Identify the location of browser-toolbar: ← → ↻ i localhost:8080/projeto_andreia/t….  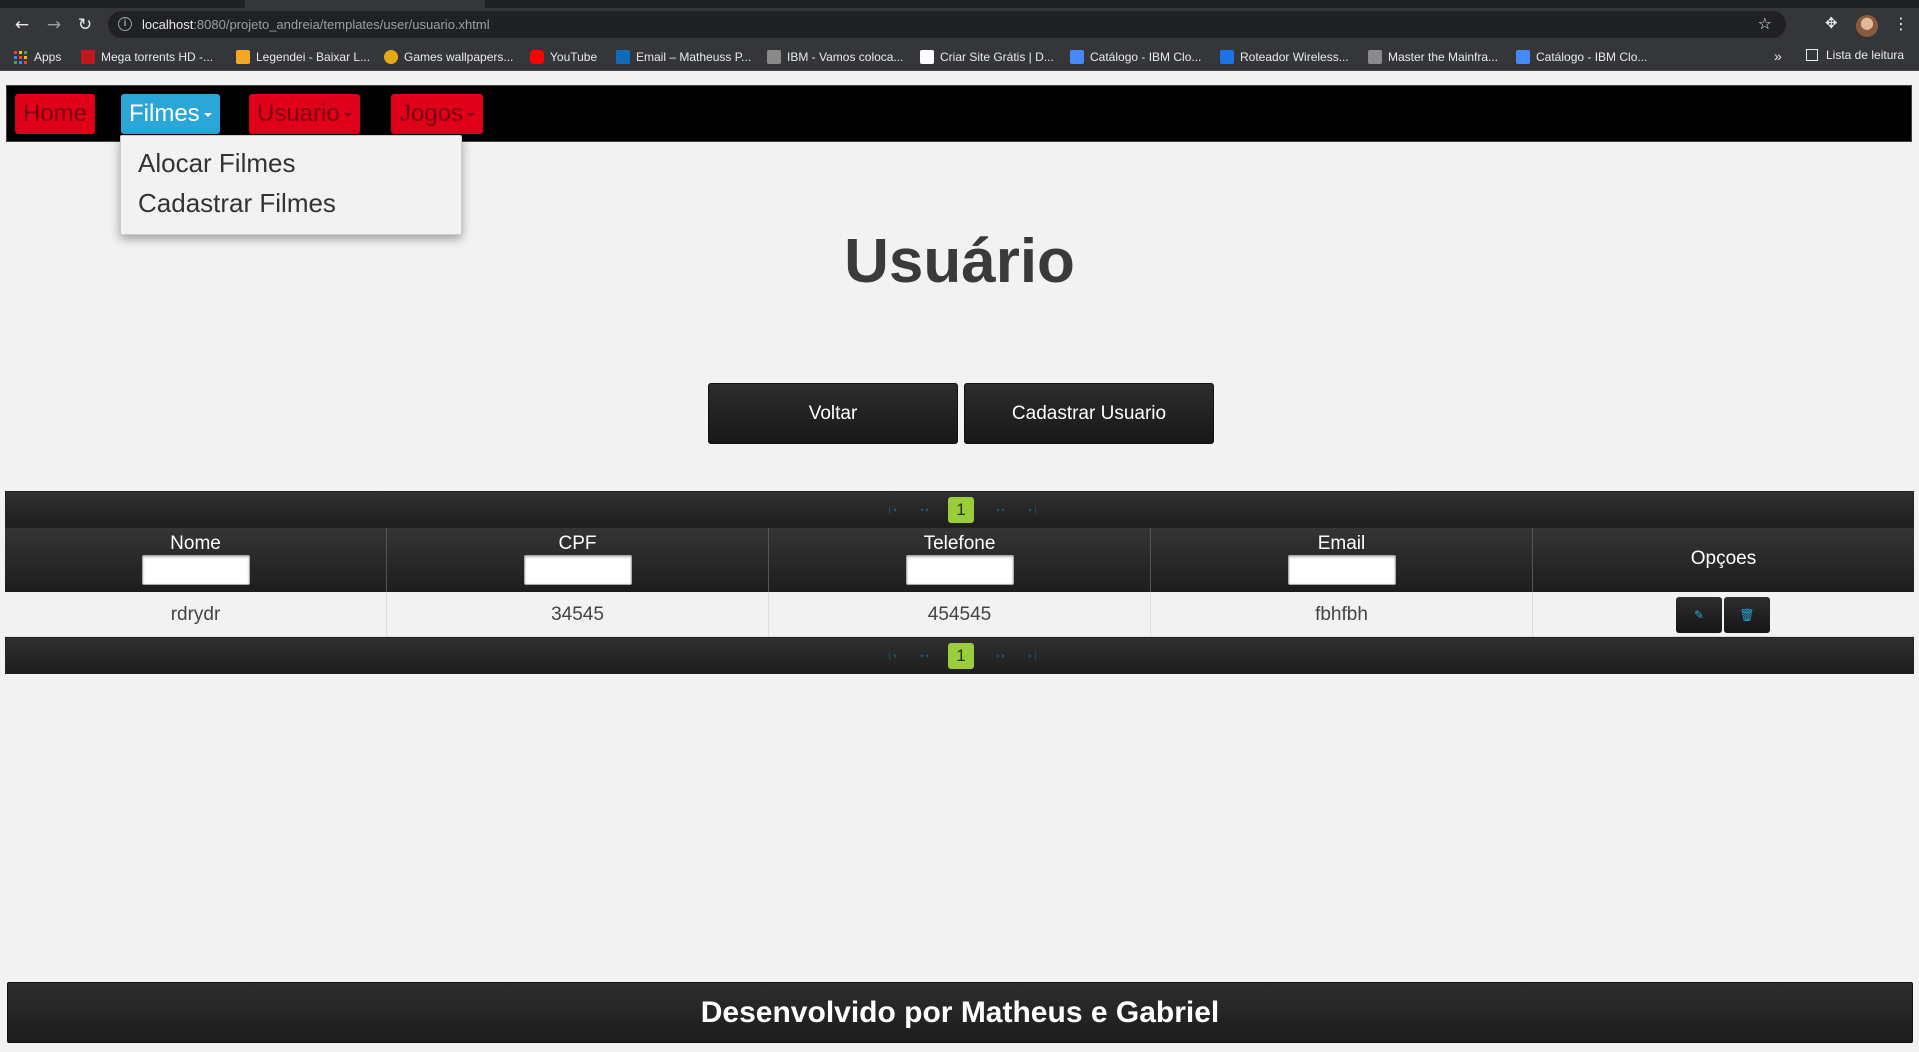
(959, 24).